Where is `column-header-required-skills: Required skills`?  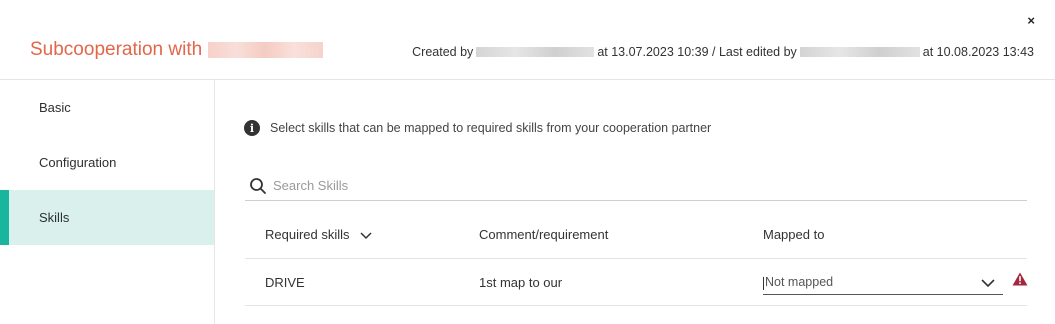
column-header-required-skills: Required skills is located at coordinates (319, 234).